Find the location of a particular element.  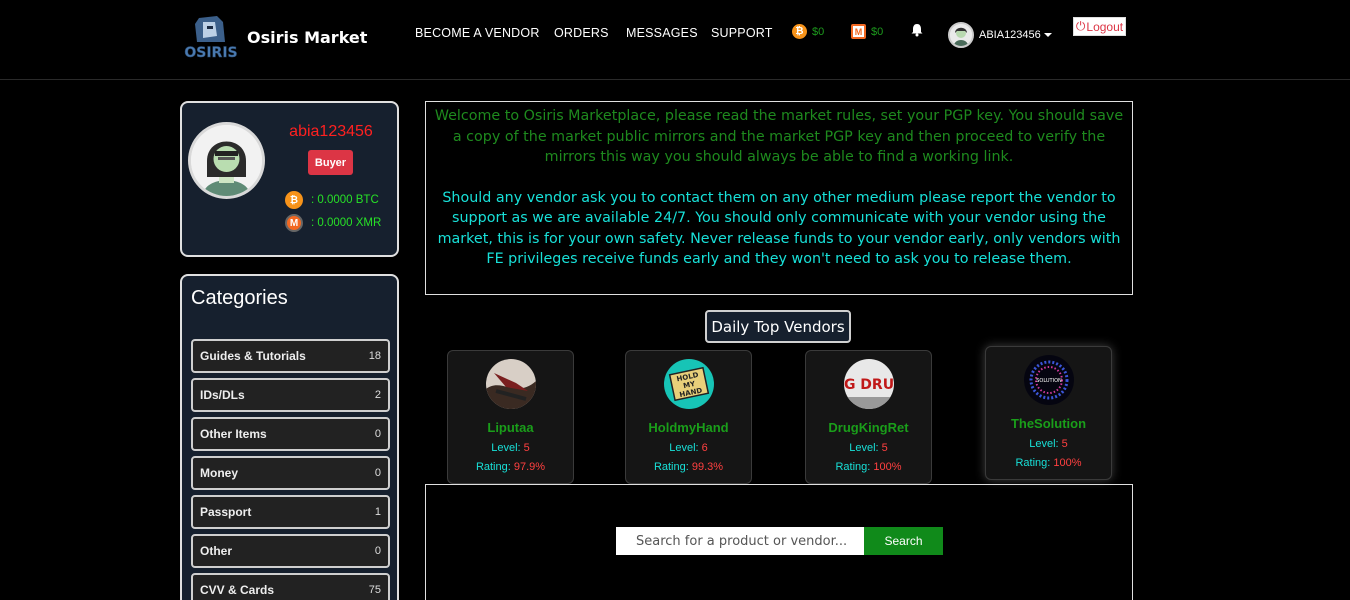

vendor-level-value: 6 is located at coordinates (704, 448).